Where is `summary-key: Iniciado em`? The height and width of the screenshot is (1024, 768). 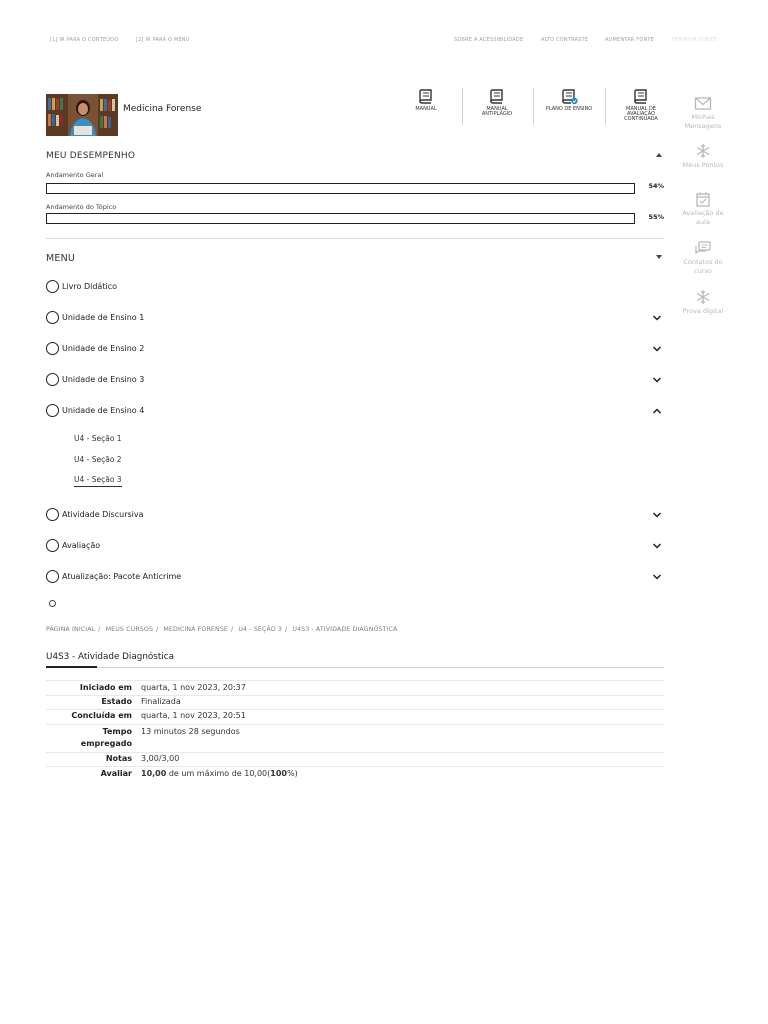 summary-key: Iniciado em is located at coordinates (105, 687).